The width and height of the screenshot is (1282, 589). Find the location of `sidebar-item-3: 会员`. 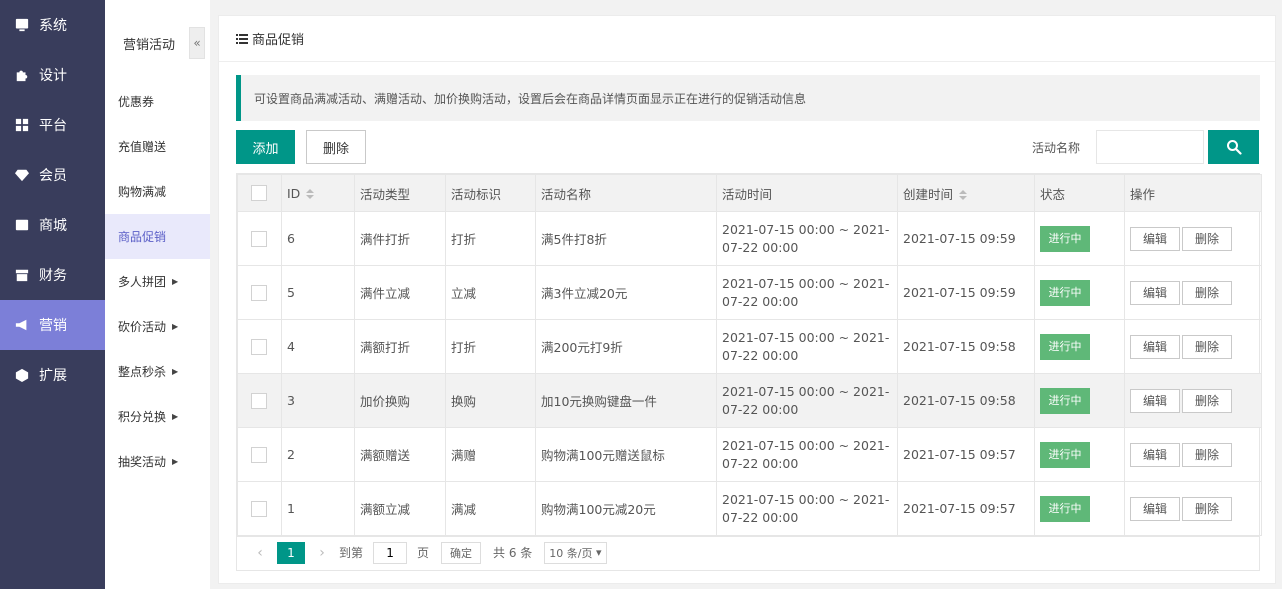

sidebar-item-3: 会员 is located at coordinates (52, 175).